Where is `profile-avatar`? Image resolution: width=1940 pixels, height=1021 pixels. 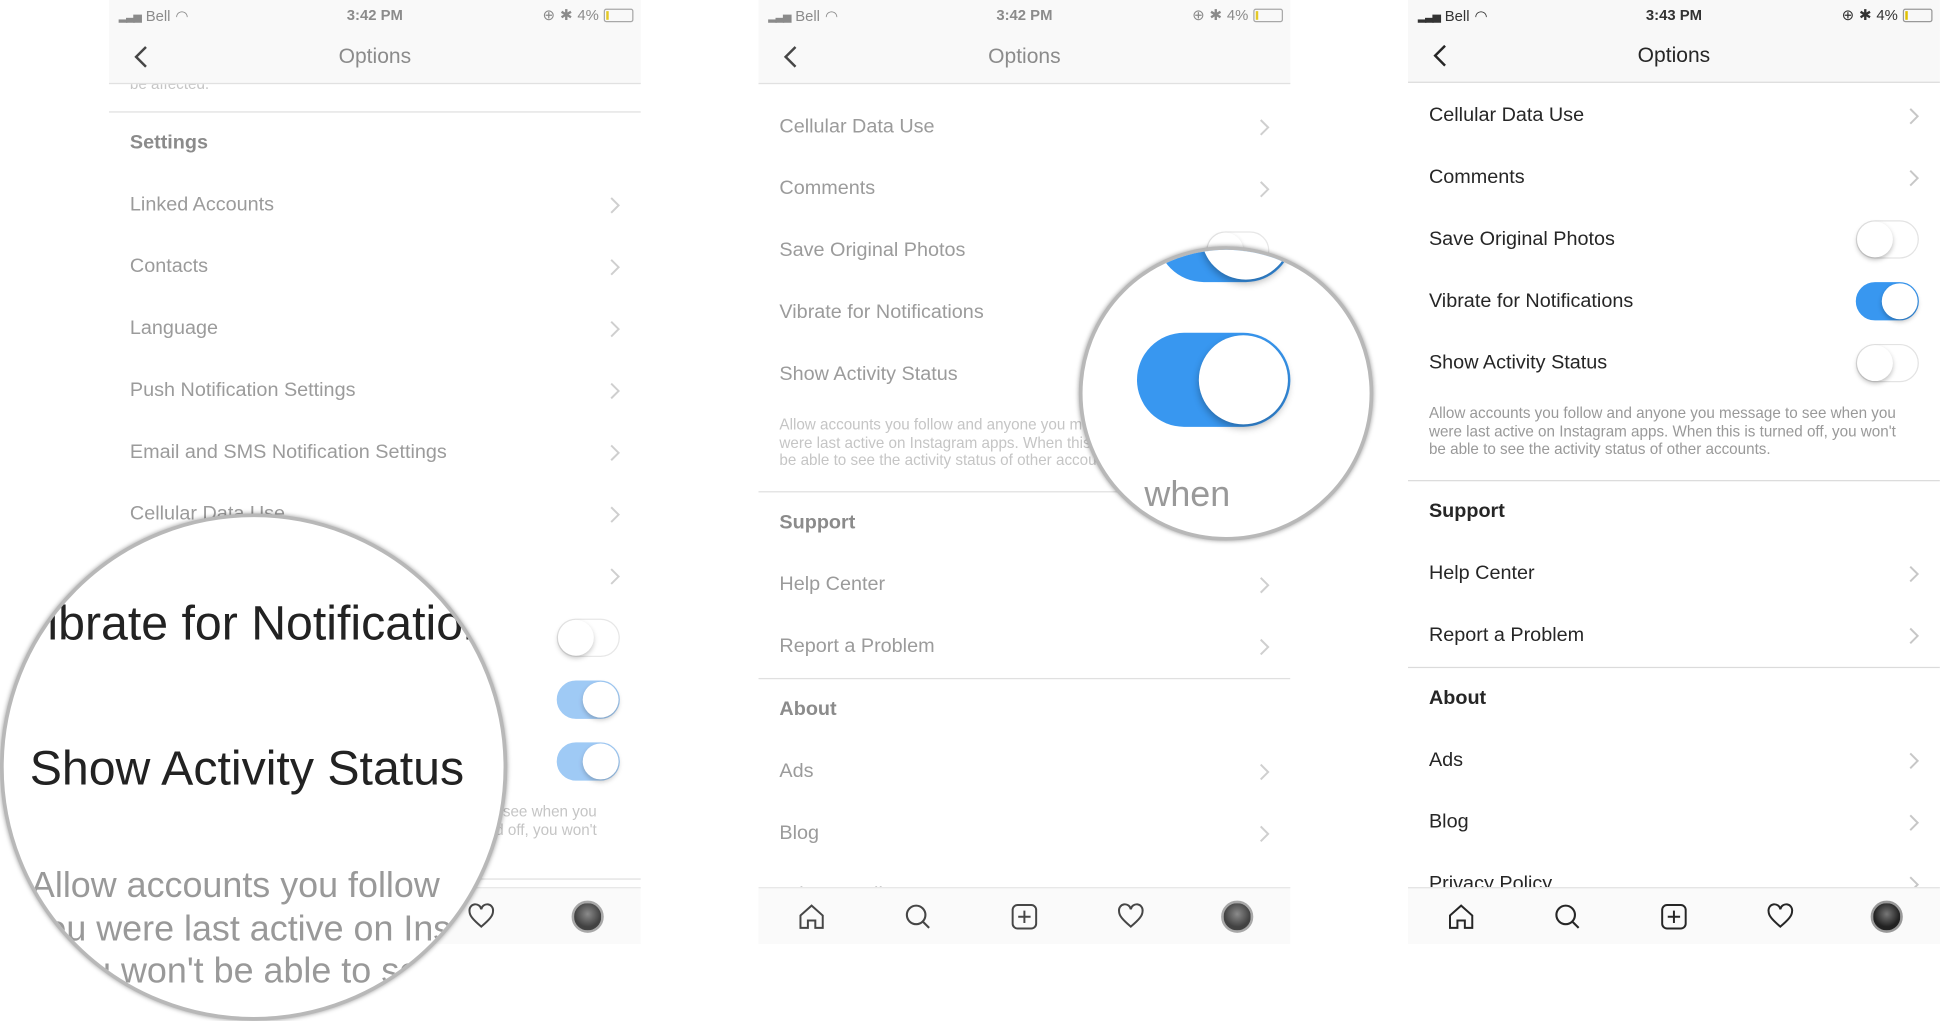
profile-avatar is located at coordinates (587, 916).